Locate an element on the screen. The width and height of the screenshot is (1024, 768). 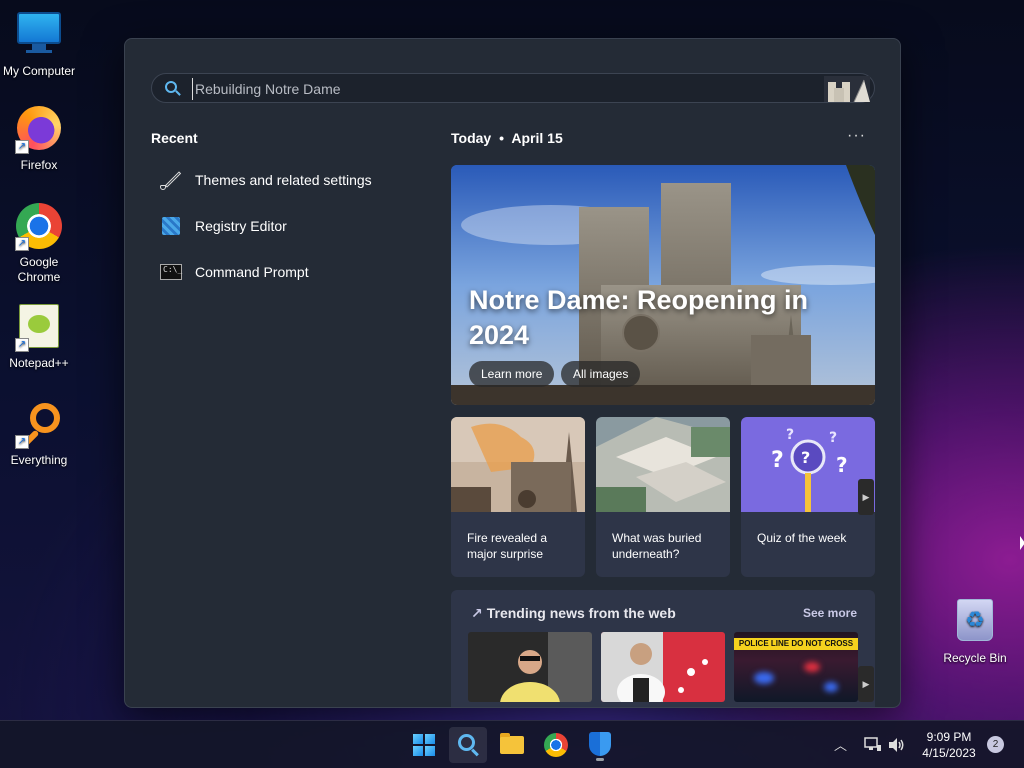
hero-title: Notre Dame: Reopening in 2024 is located at coordinates (639, 317).